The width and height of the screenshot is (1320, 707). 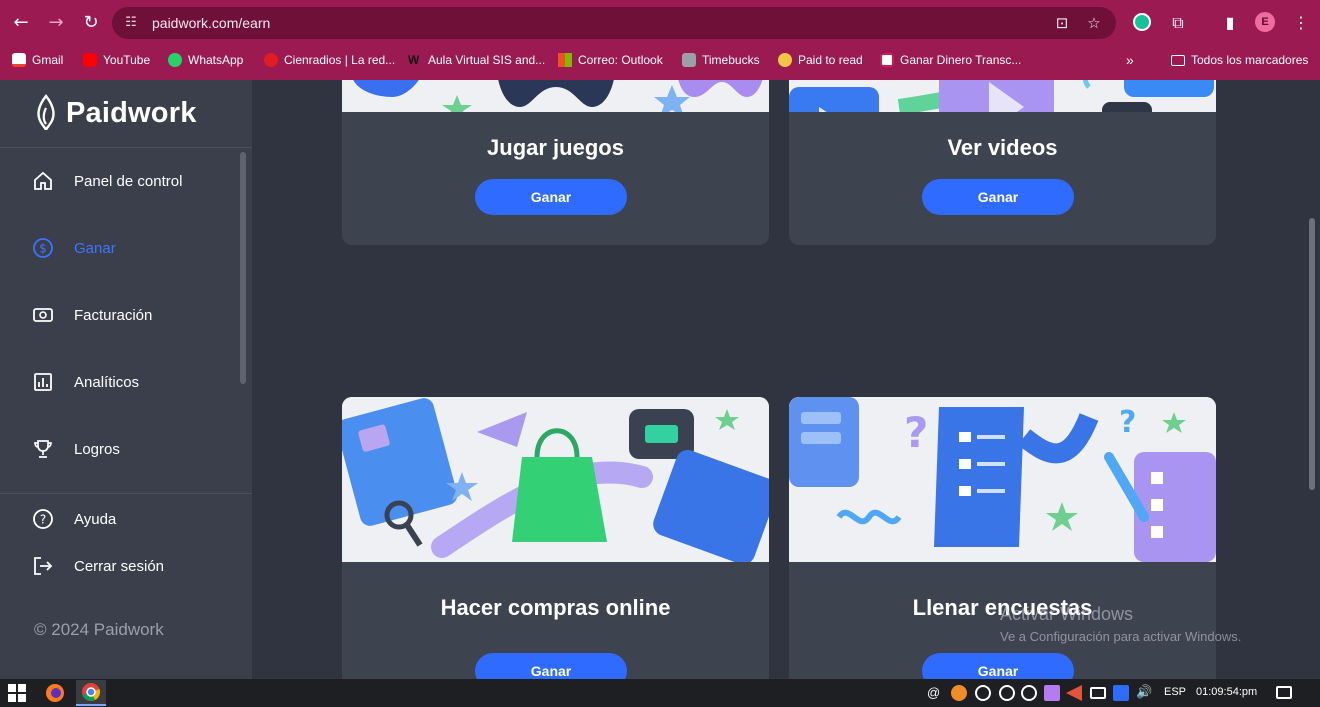 What do you see at coordinates (983, 693) in the screenshot?
I see `tray-chrome-icon` at bounding box center [983, 693].